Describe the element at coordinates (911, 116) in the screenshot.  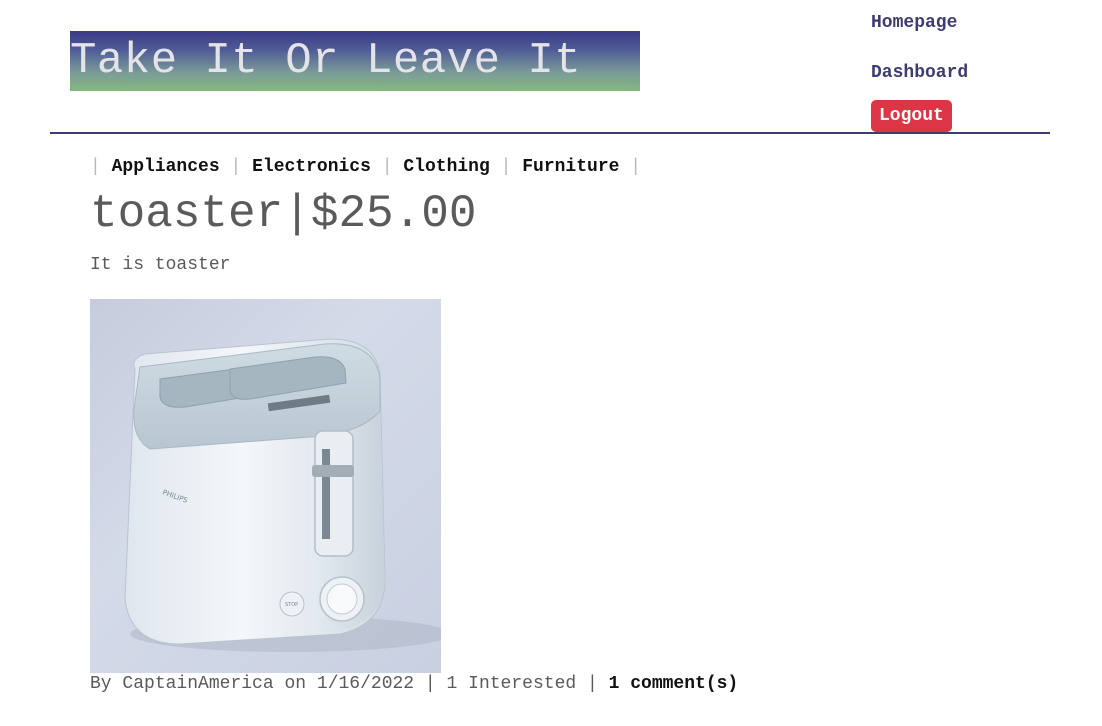
I see `logout-button: Logout` at that location.